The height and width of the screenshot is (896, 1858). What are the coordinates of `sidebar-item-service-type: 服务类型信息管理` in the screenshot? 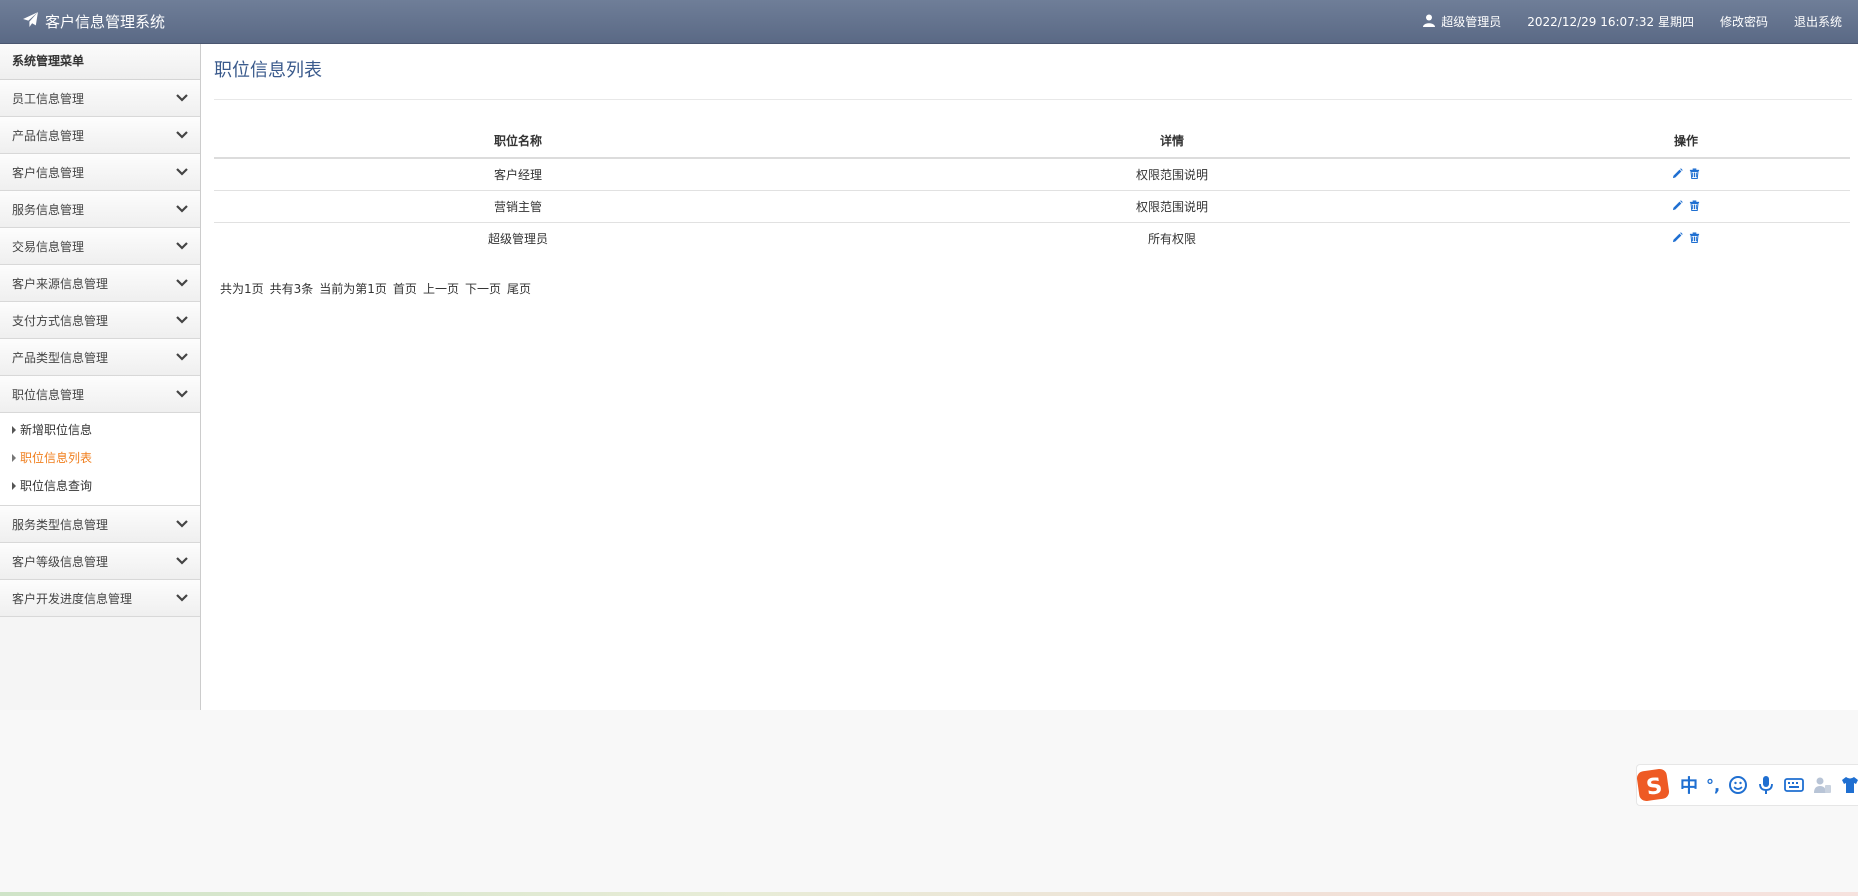 It's located at (100, 524).